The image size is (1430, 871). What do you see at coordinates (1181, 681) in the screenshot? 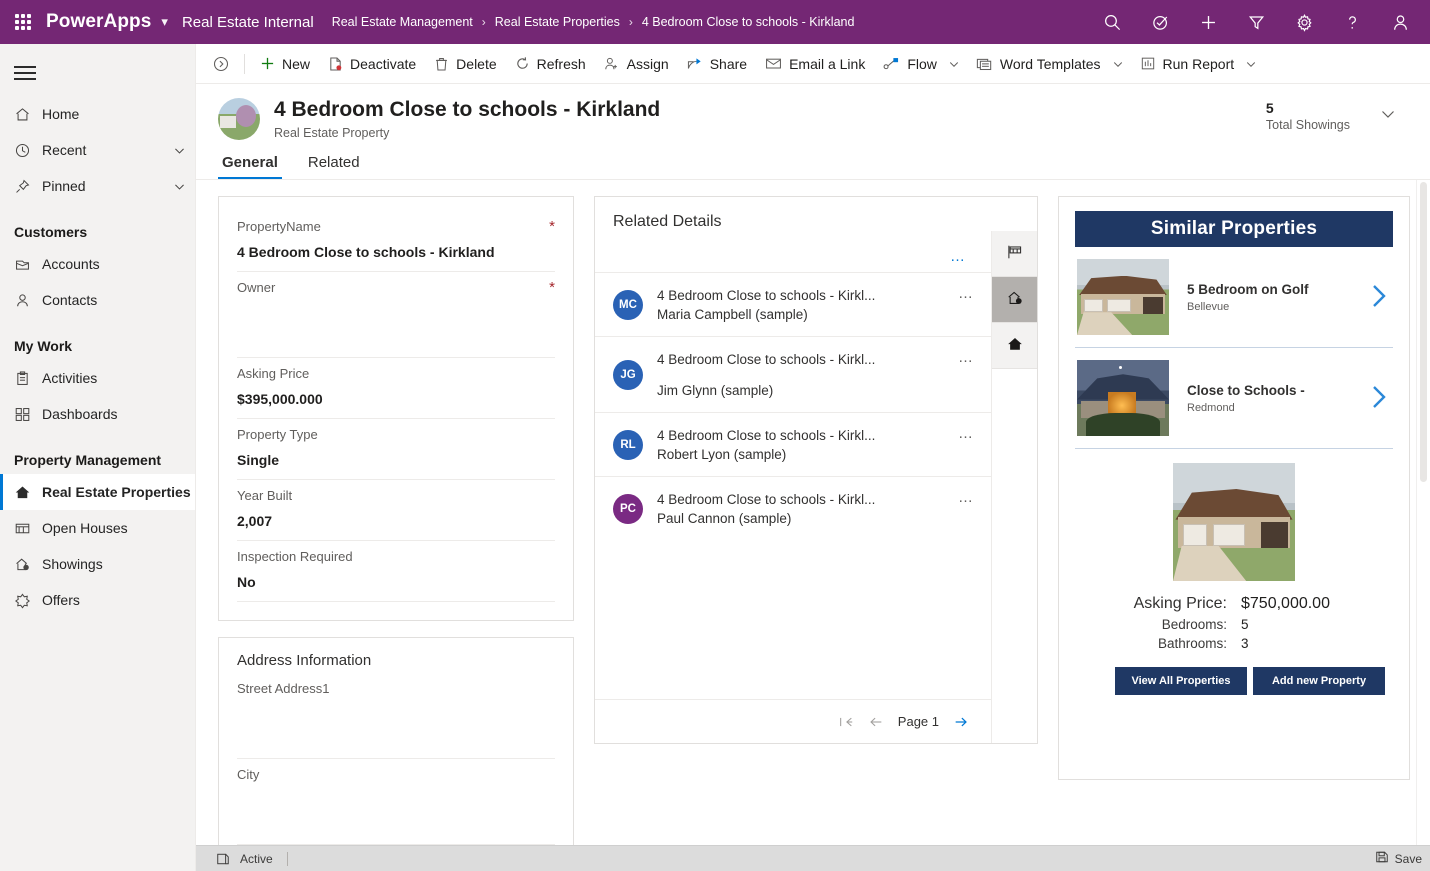
I see `view-all-properties-button: View All Properties` at bounding box center [1181, 681].